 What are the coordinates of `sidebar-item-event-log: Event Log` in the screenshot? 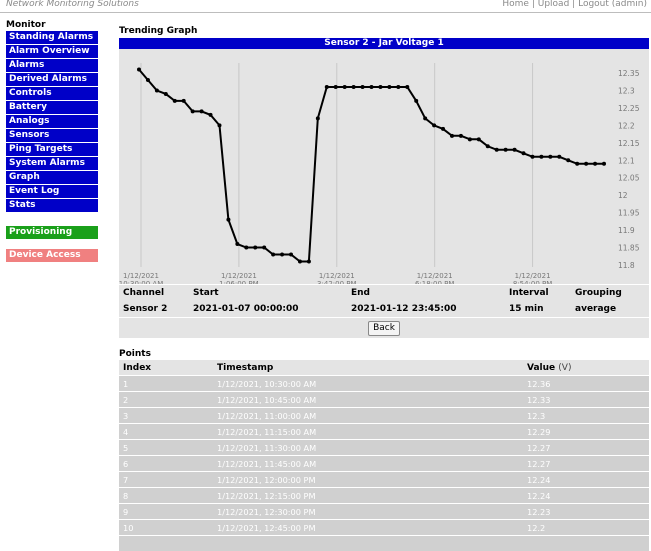 It's located at (52, 191).